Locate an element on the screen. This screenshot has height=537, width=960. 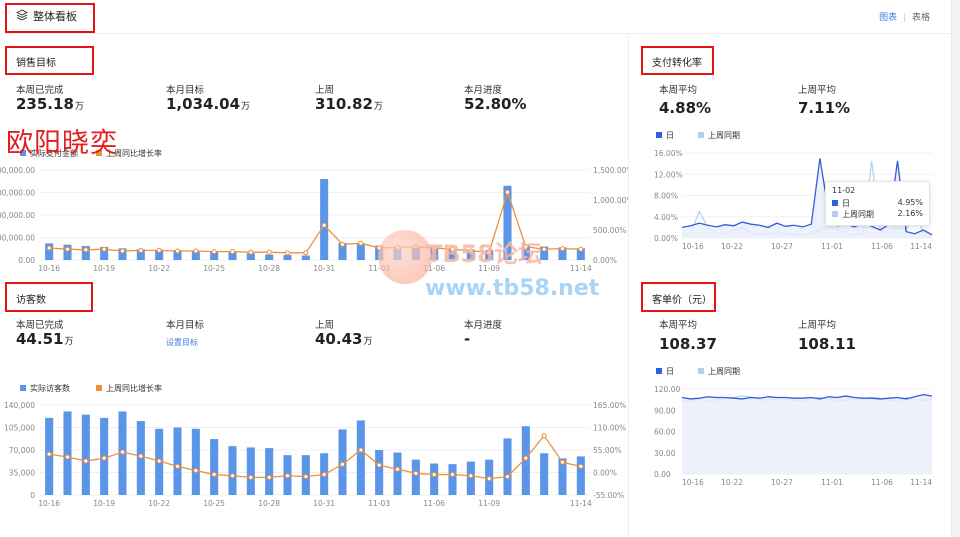
y-tick-label: 1,000,000.00 is located at coordinates (17, 215).